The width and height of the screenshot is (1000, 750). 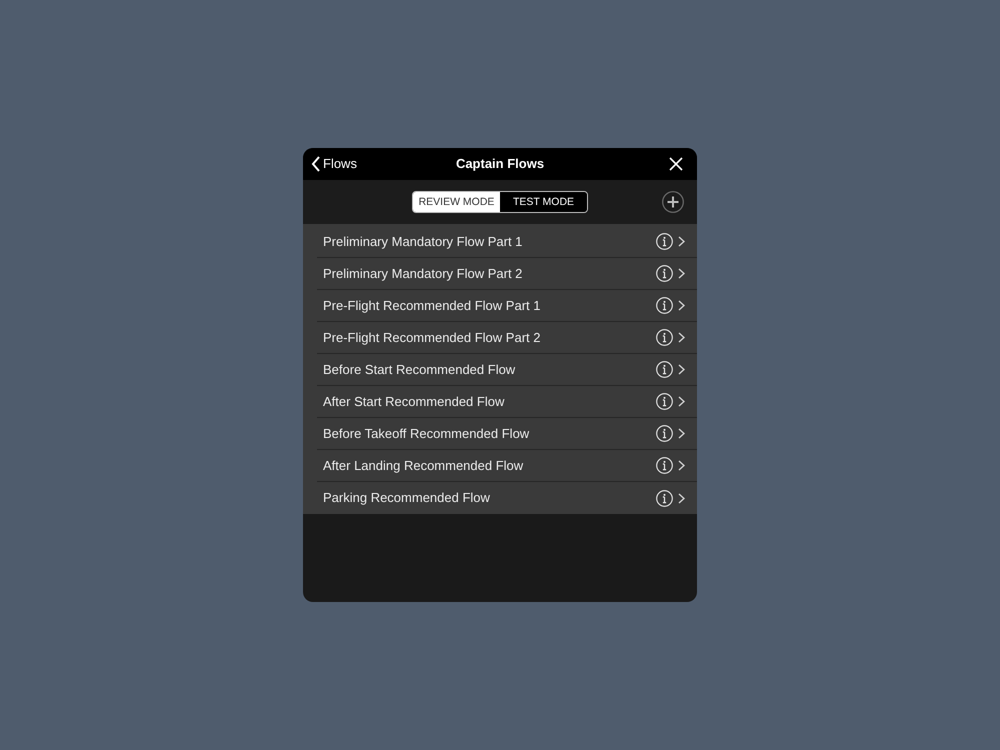 What do you see at coordinates (507, 274) in the screenshot?
I see `flow-list-item: Preliminary Mandatory Flow Part 2` at bounding box center [507, 274].